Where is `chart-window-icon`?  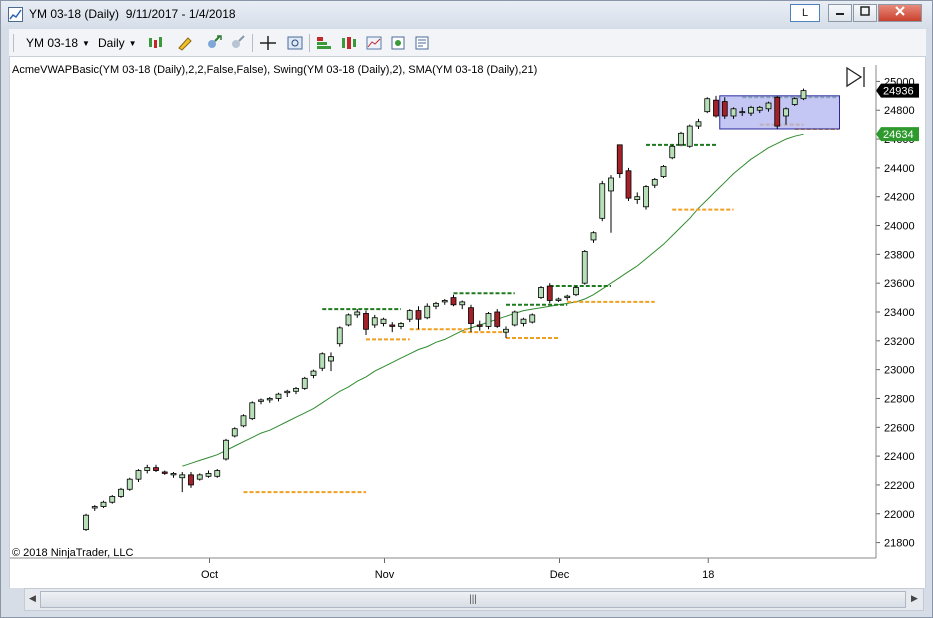 chart-window-icon is located at coordinates (15, 14).